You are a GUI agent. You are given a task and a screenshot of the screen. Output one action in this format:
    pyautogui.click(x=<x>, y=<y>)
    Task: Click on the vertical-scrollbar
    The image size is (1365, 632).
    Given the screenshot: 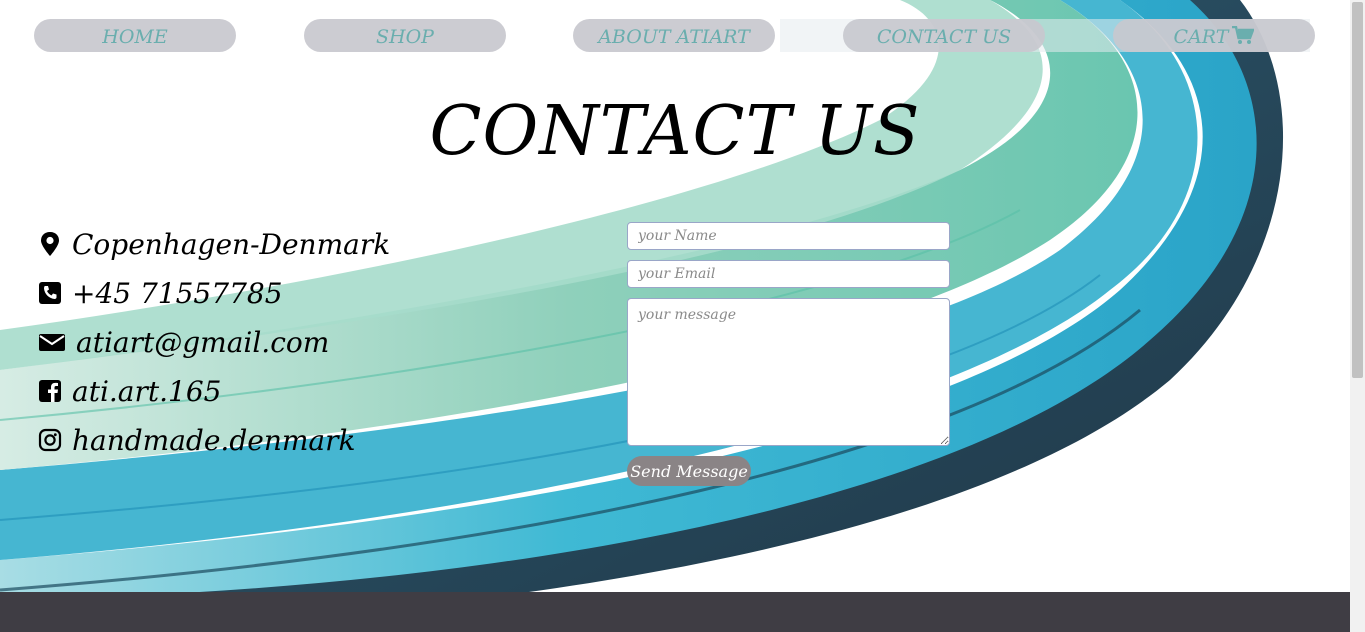 What is the action you would take?
    pyautogui.click(x=1357, y=316)
    